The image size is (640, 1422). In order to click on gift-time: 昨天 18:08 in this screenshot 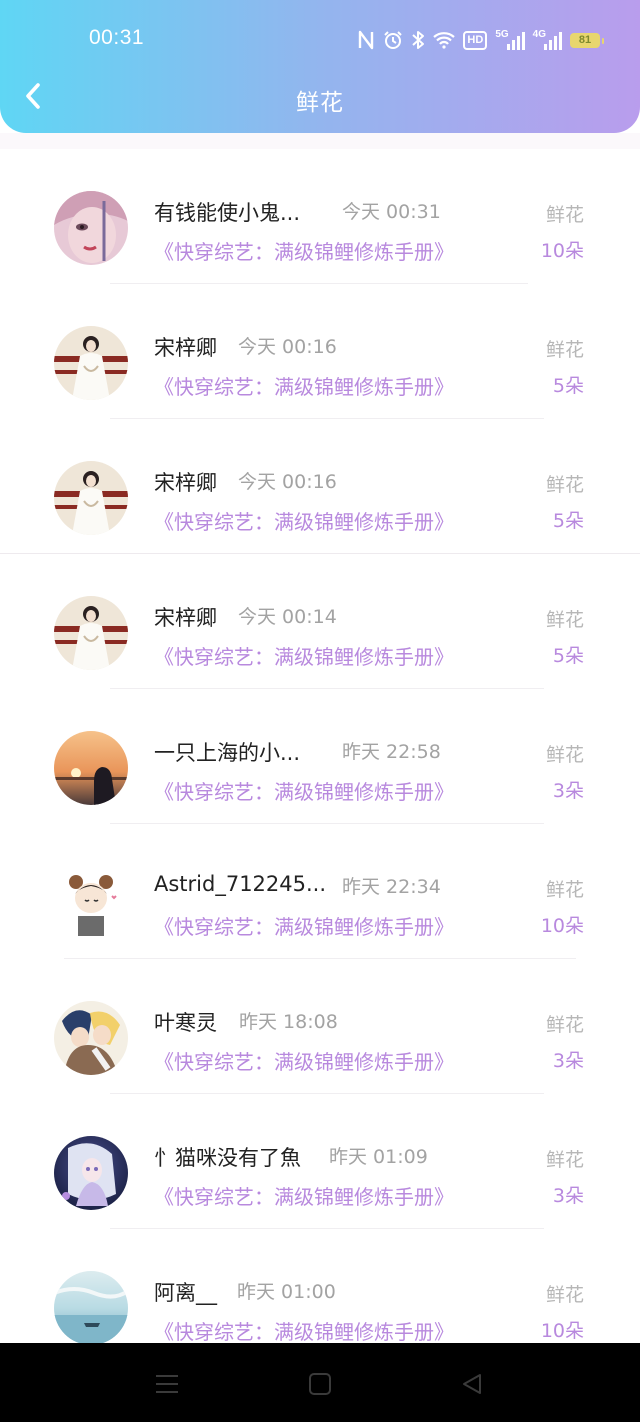, I will do `click(288, 1022)`.